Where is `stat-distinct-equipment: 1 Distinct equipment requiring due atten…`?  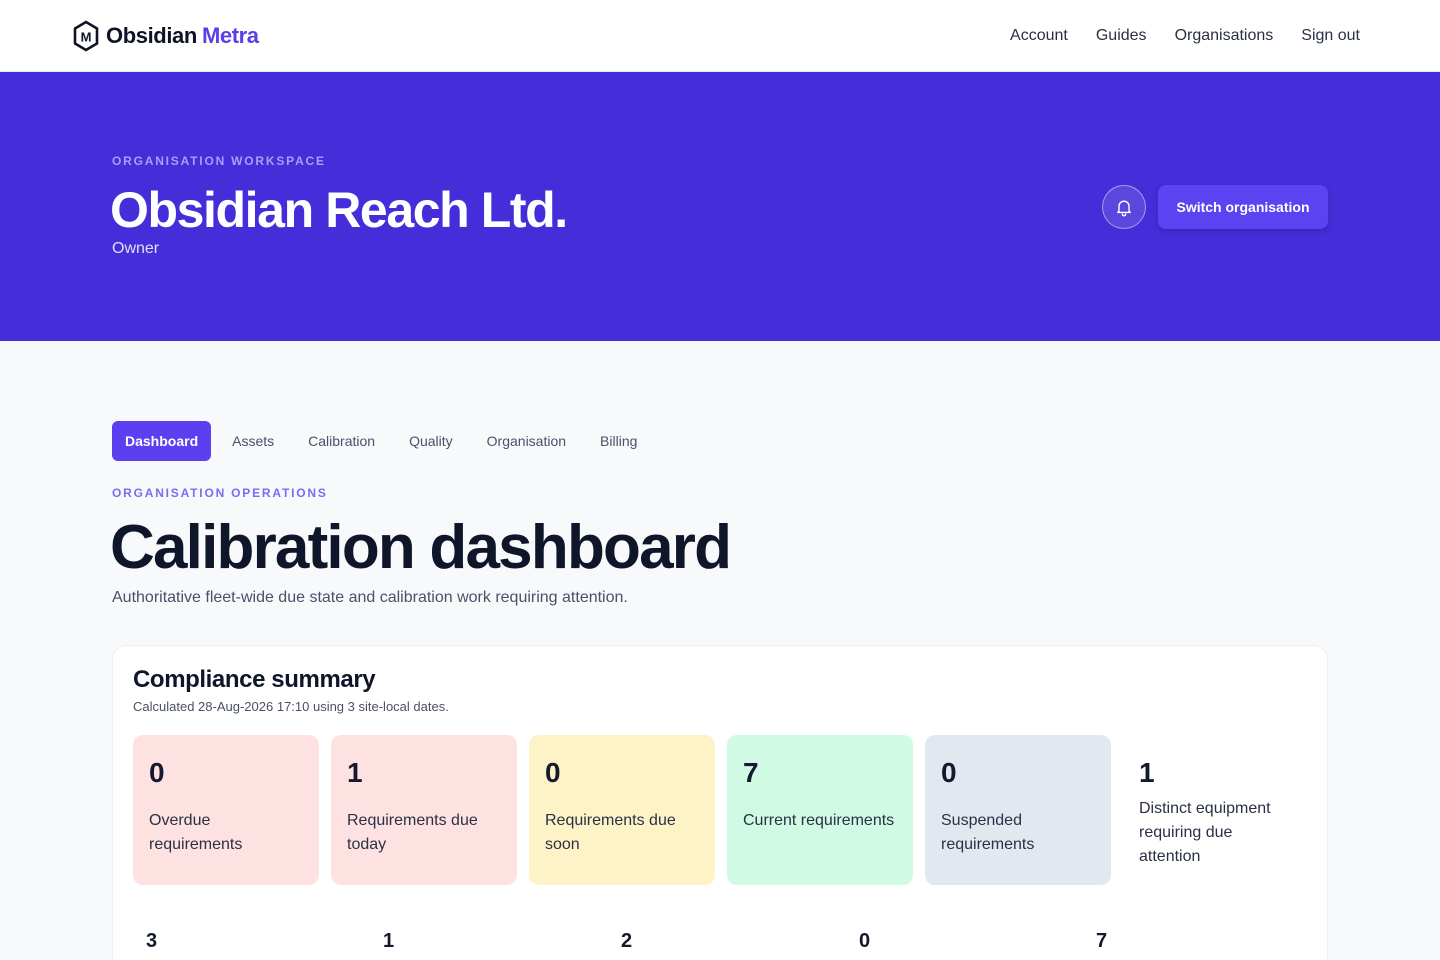
stat-distinct-equipment: 1 Distinct equipment requiring due atten… is located at coordinates (1216, 810).